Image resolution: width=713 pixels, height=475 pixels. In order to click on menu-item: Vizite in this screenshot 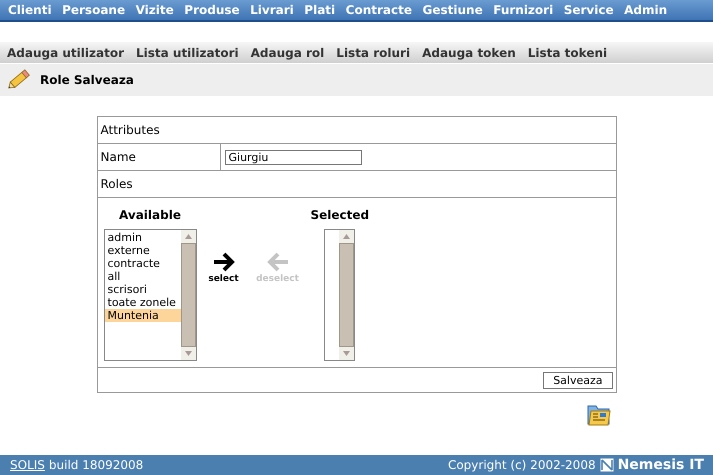, I will do `click(155, 10)`.